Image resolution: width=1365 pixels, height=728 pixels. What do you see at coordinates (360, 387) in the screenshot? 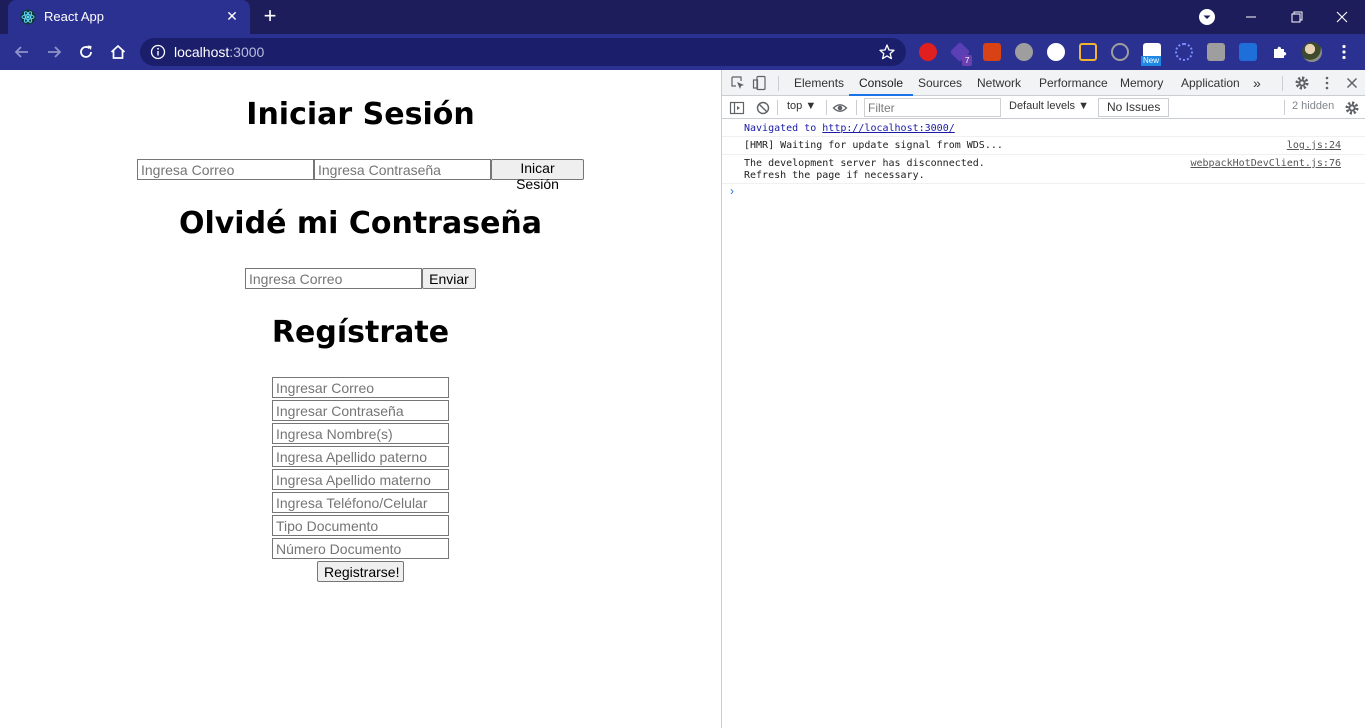
I see `register-email-input` at bounding box center [360, 387].